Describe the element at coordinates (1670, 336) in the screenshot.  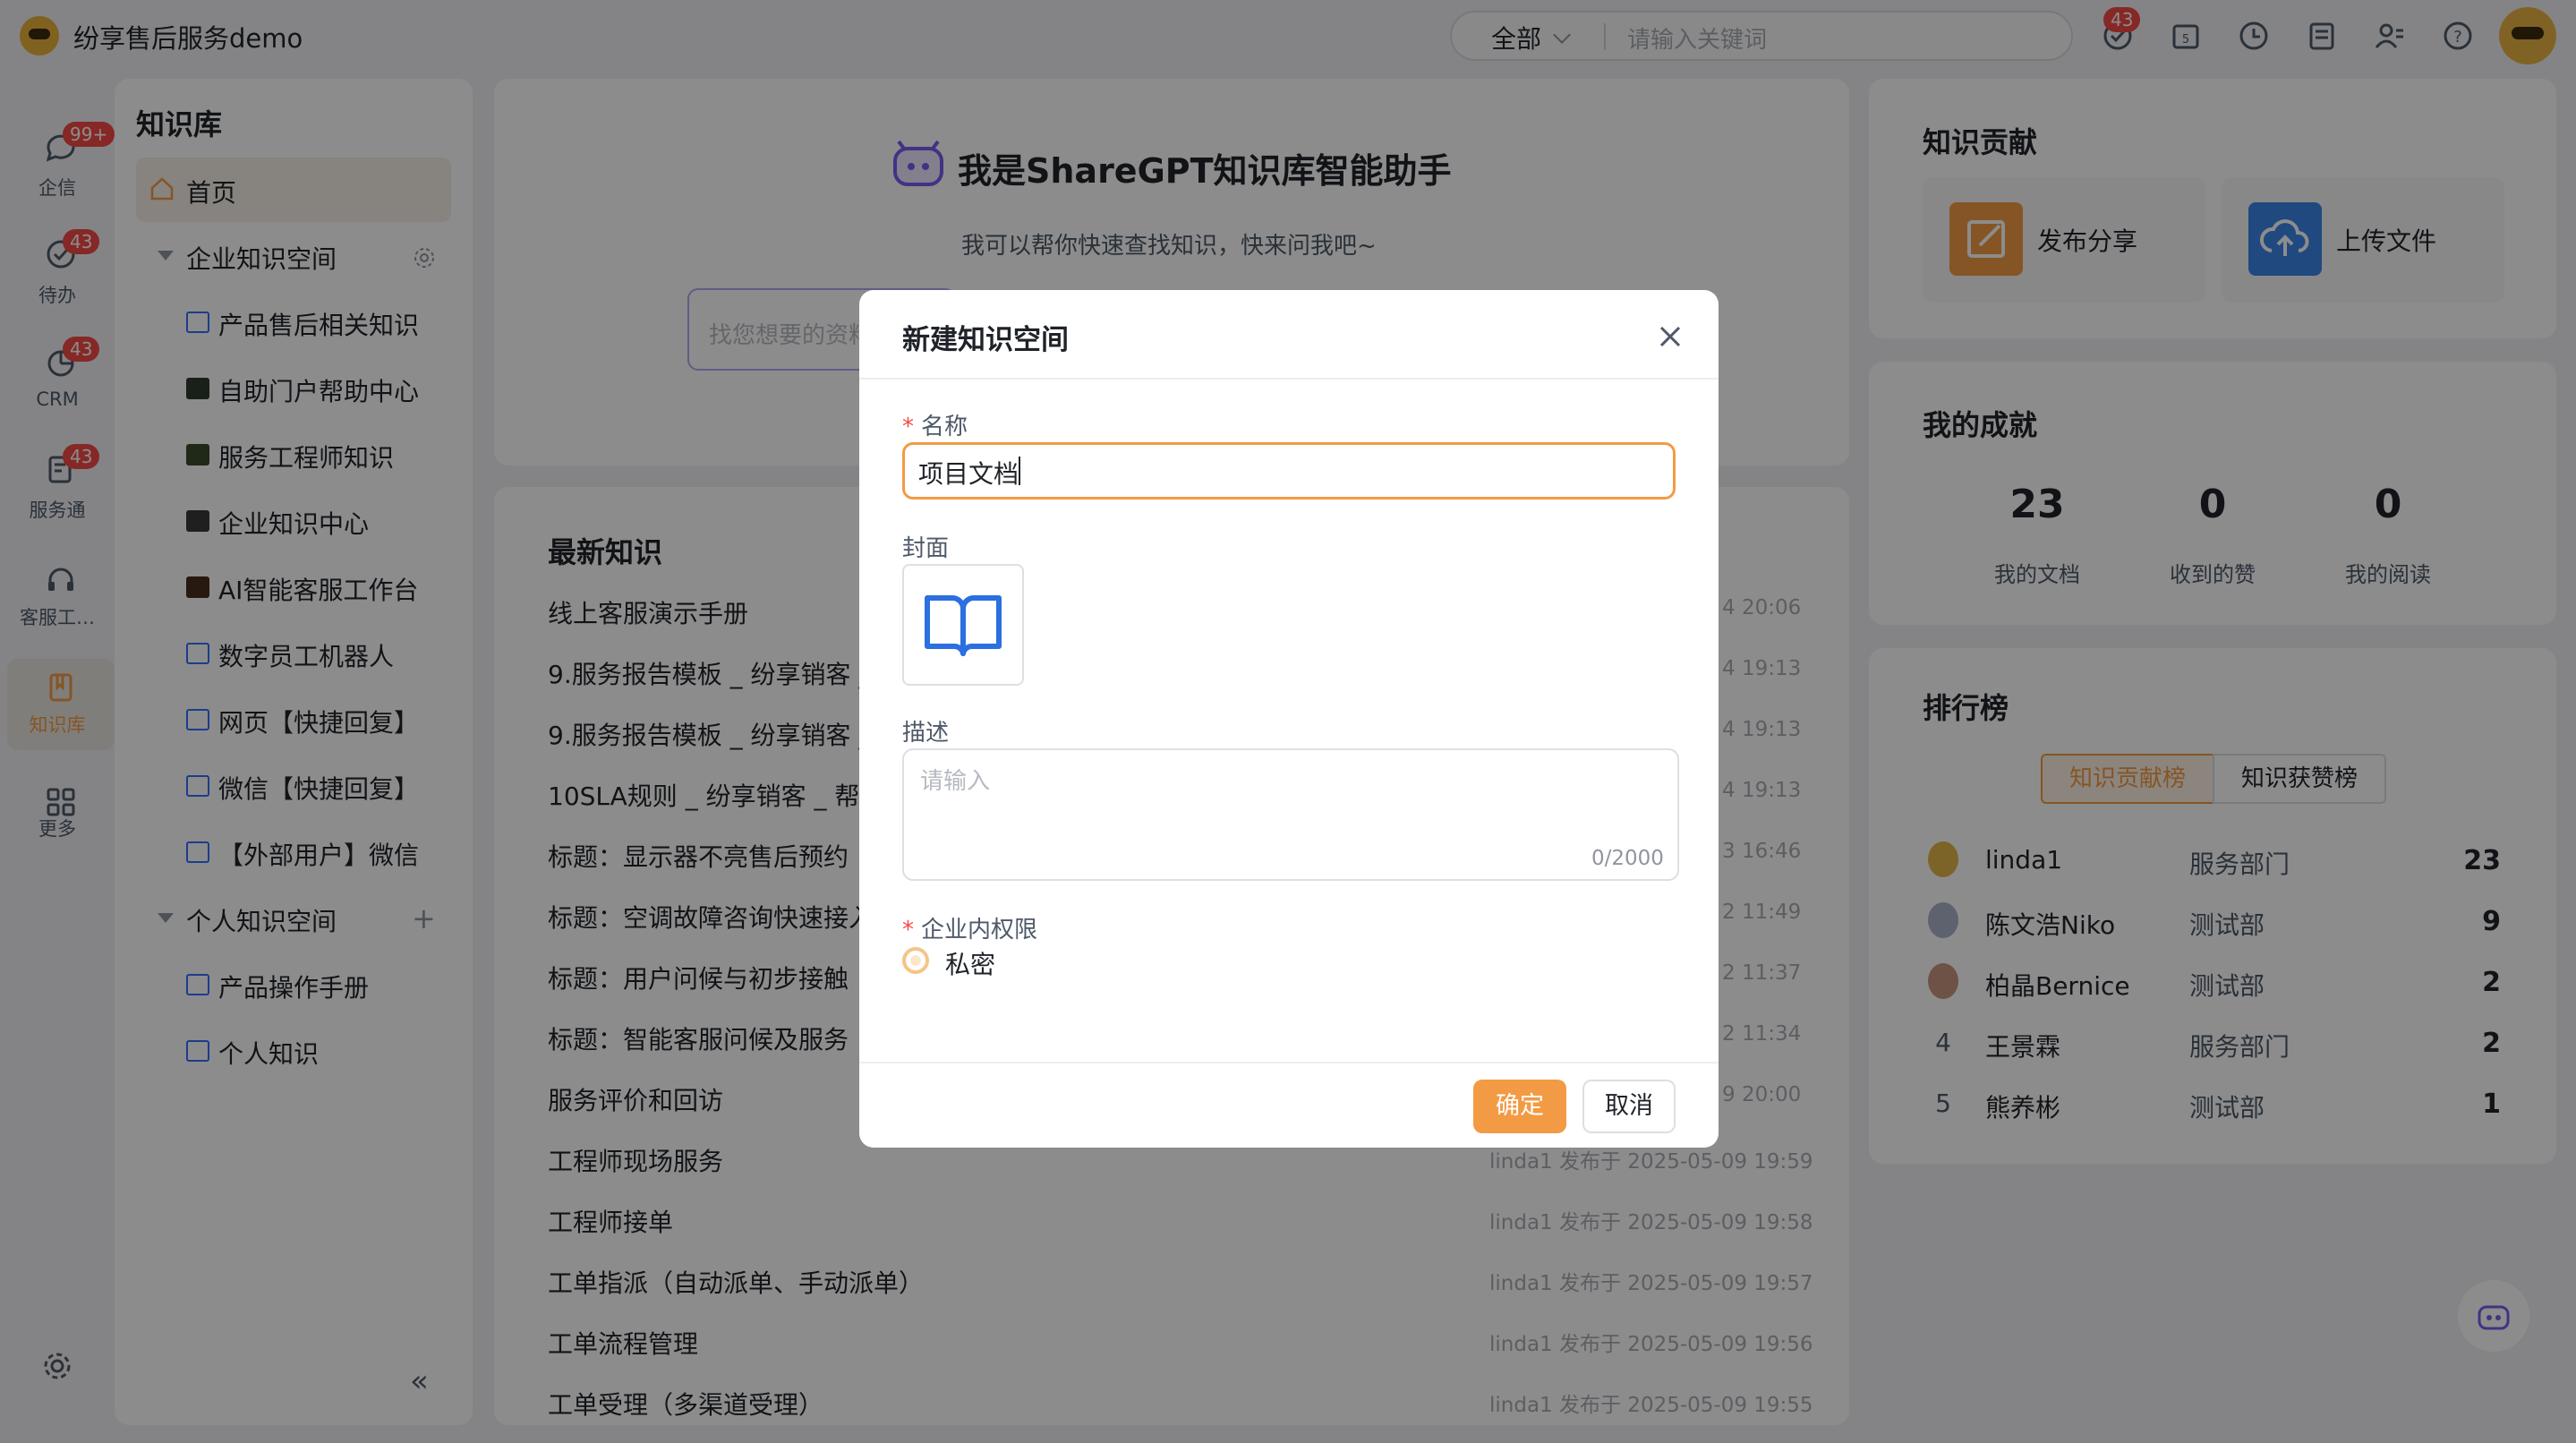
I see `close-icon` at that location.